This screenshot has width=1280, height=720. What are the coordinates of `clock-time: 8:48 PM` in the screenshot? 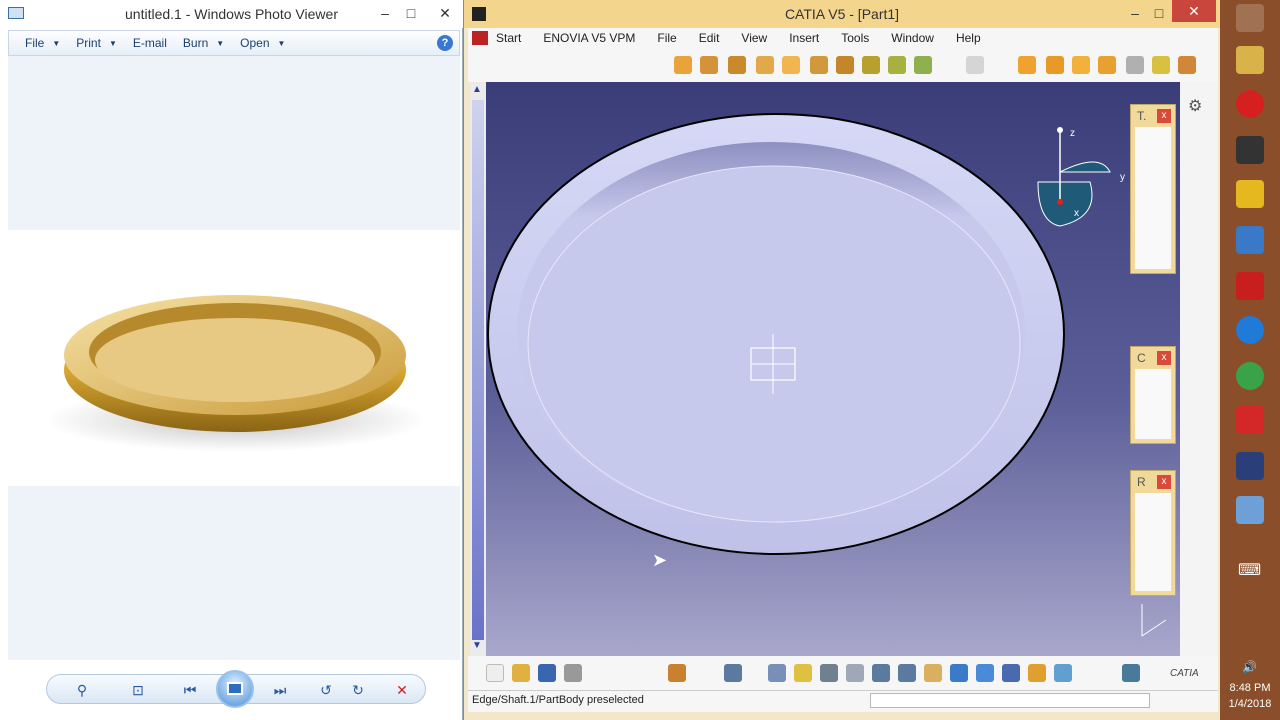 It's located at (1250, 688).